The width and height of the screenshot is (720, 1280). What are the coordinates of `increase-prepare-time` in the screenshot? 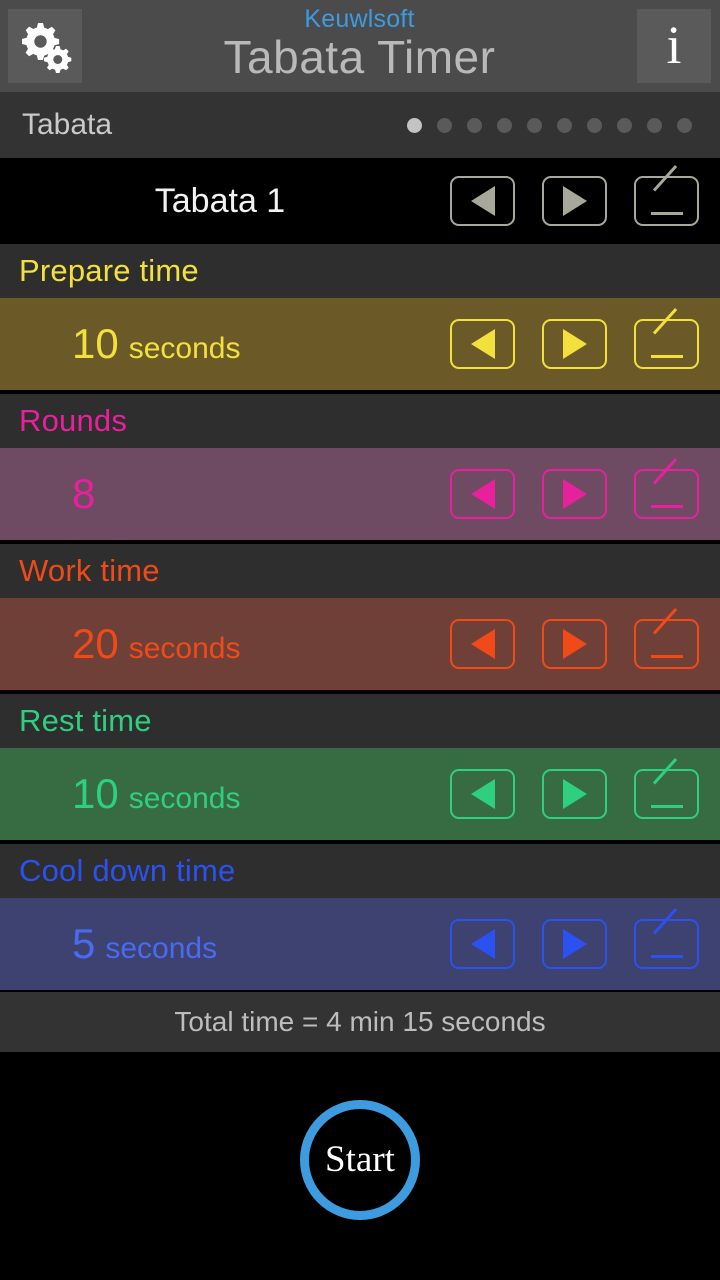 It's located at (574, 344).